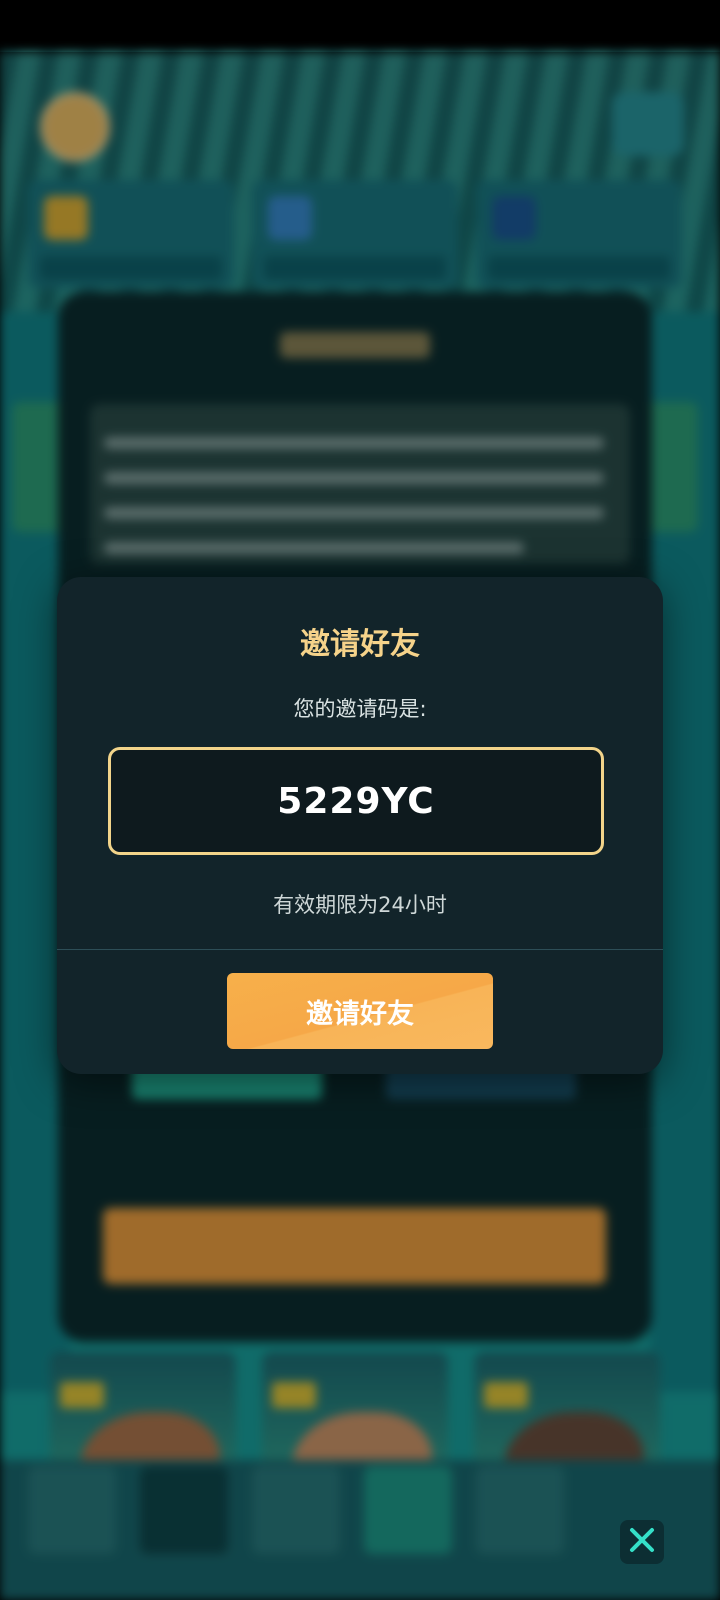  Describe the element at coordinates (360, 709) in the screenshot. I see `invite-code-label: 您的邀请码是:` at that location.